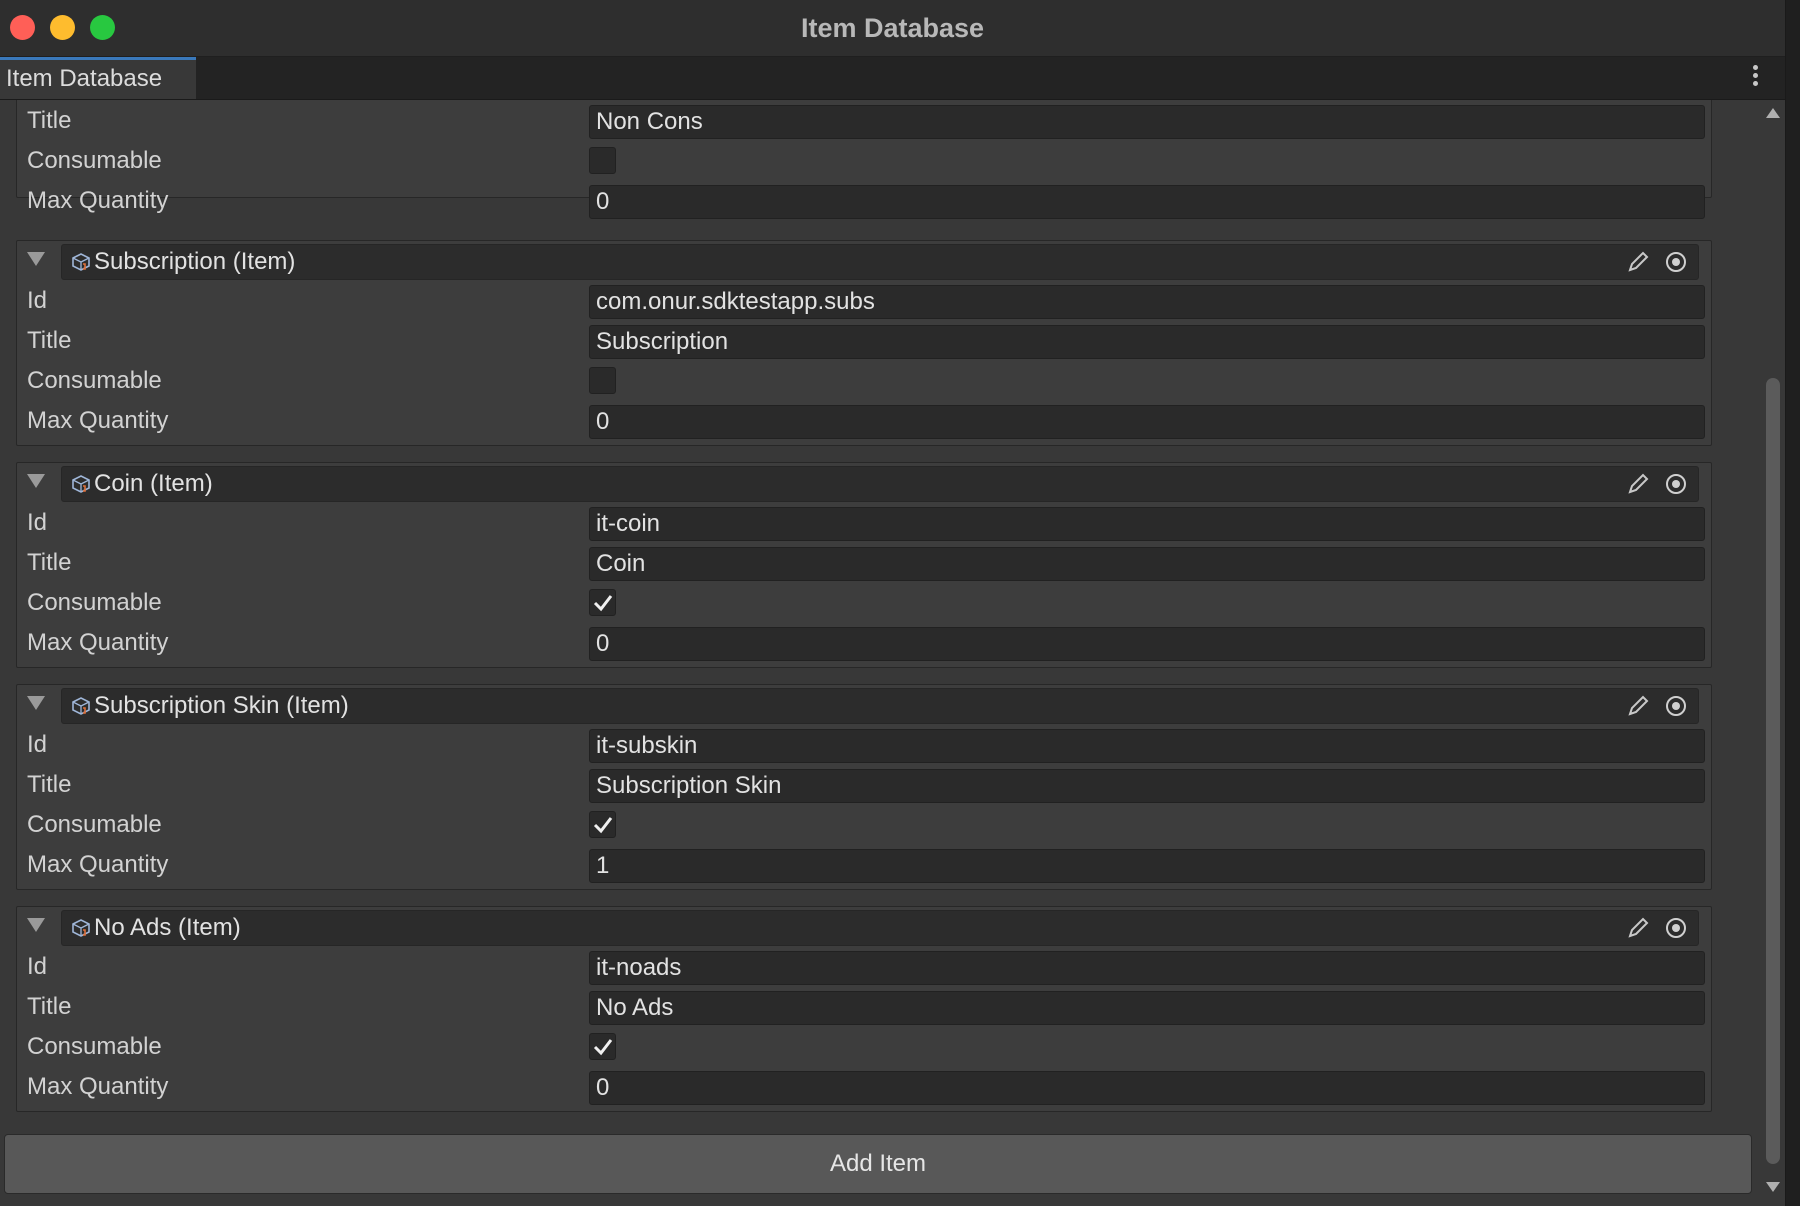  I want to click on object-label: Subscription Skin (Item), so click(221, 705).